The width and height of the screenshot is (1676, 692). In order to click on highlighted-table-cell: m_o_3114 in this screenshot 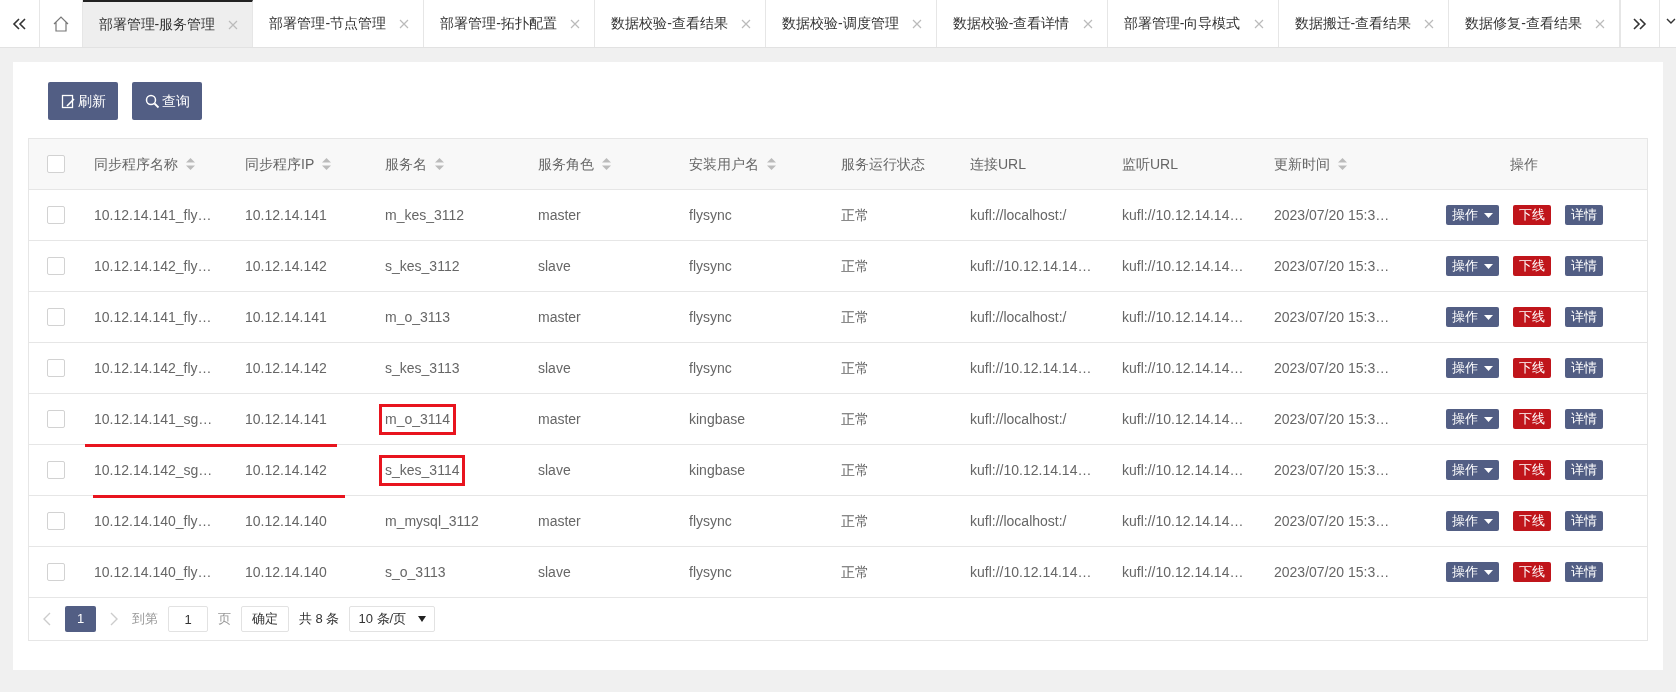, I will do `click(418, 419)`.